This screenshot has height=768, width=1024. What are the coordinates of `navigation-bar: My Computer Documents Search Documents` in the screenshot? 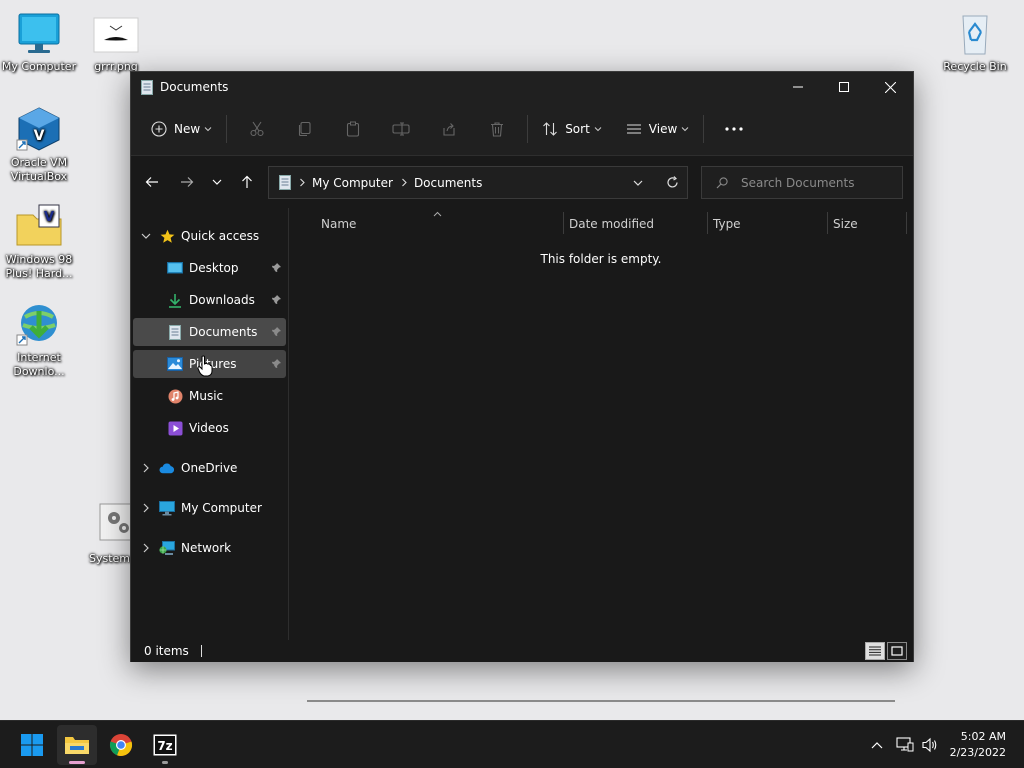 It's located at (522, 182).